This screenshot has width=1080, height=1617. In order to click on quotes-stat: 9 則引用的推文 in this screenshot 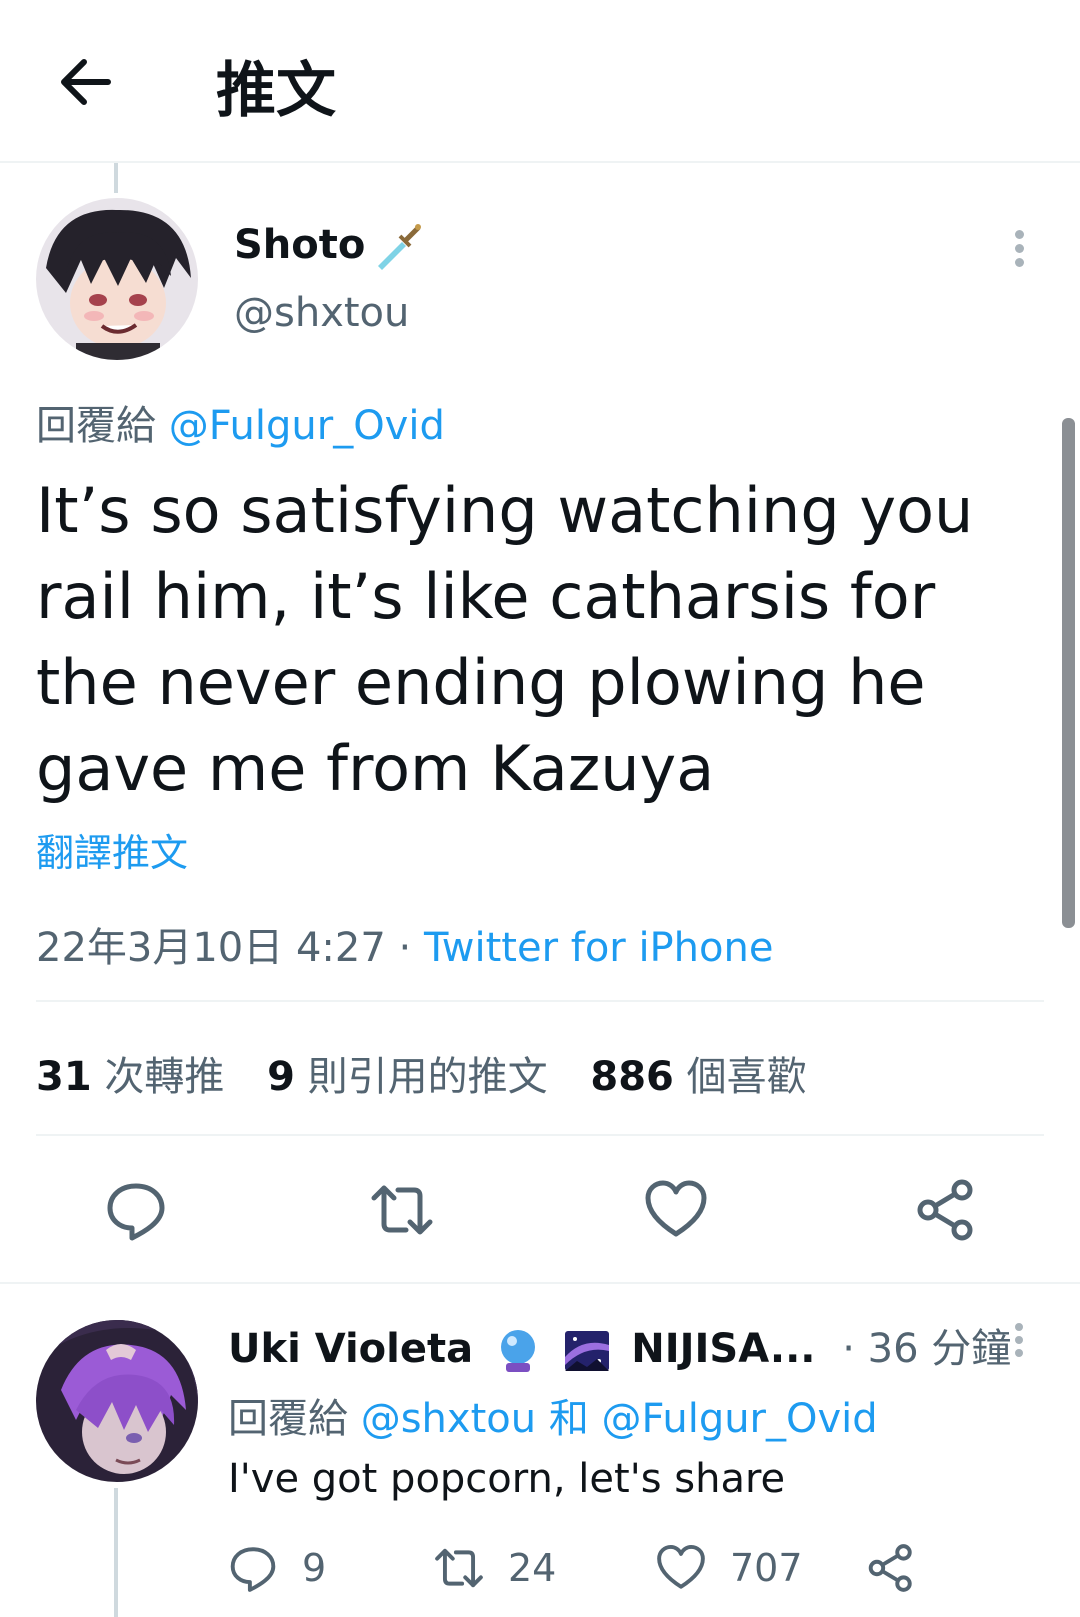, I will do `click(407, 1077)`.